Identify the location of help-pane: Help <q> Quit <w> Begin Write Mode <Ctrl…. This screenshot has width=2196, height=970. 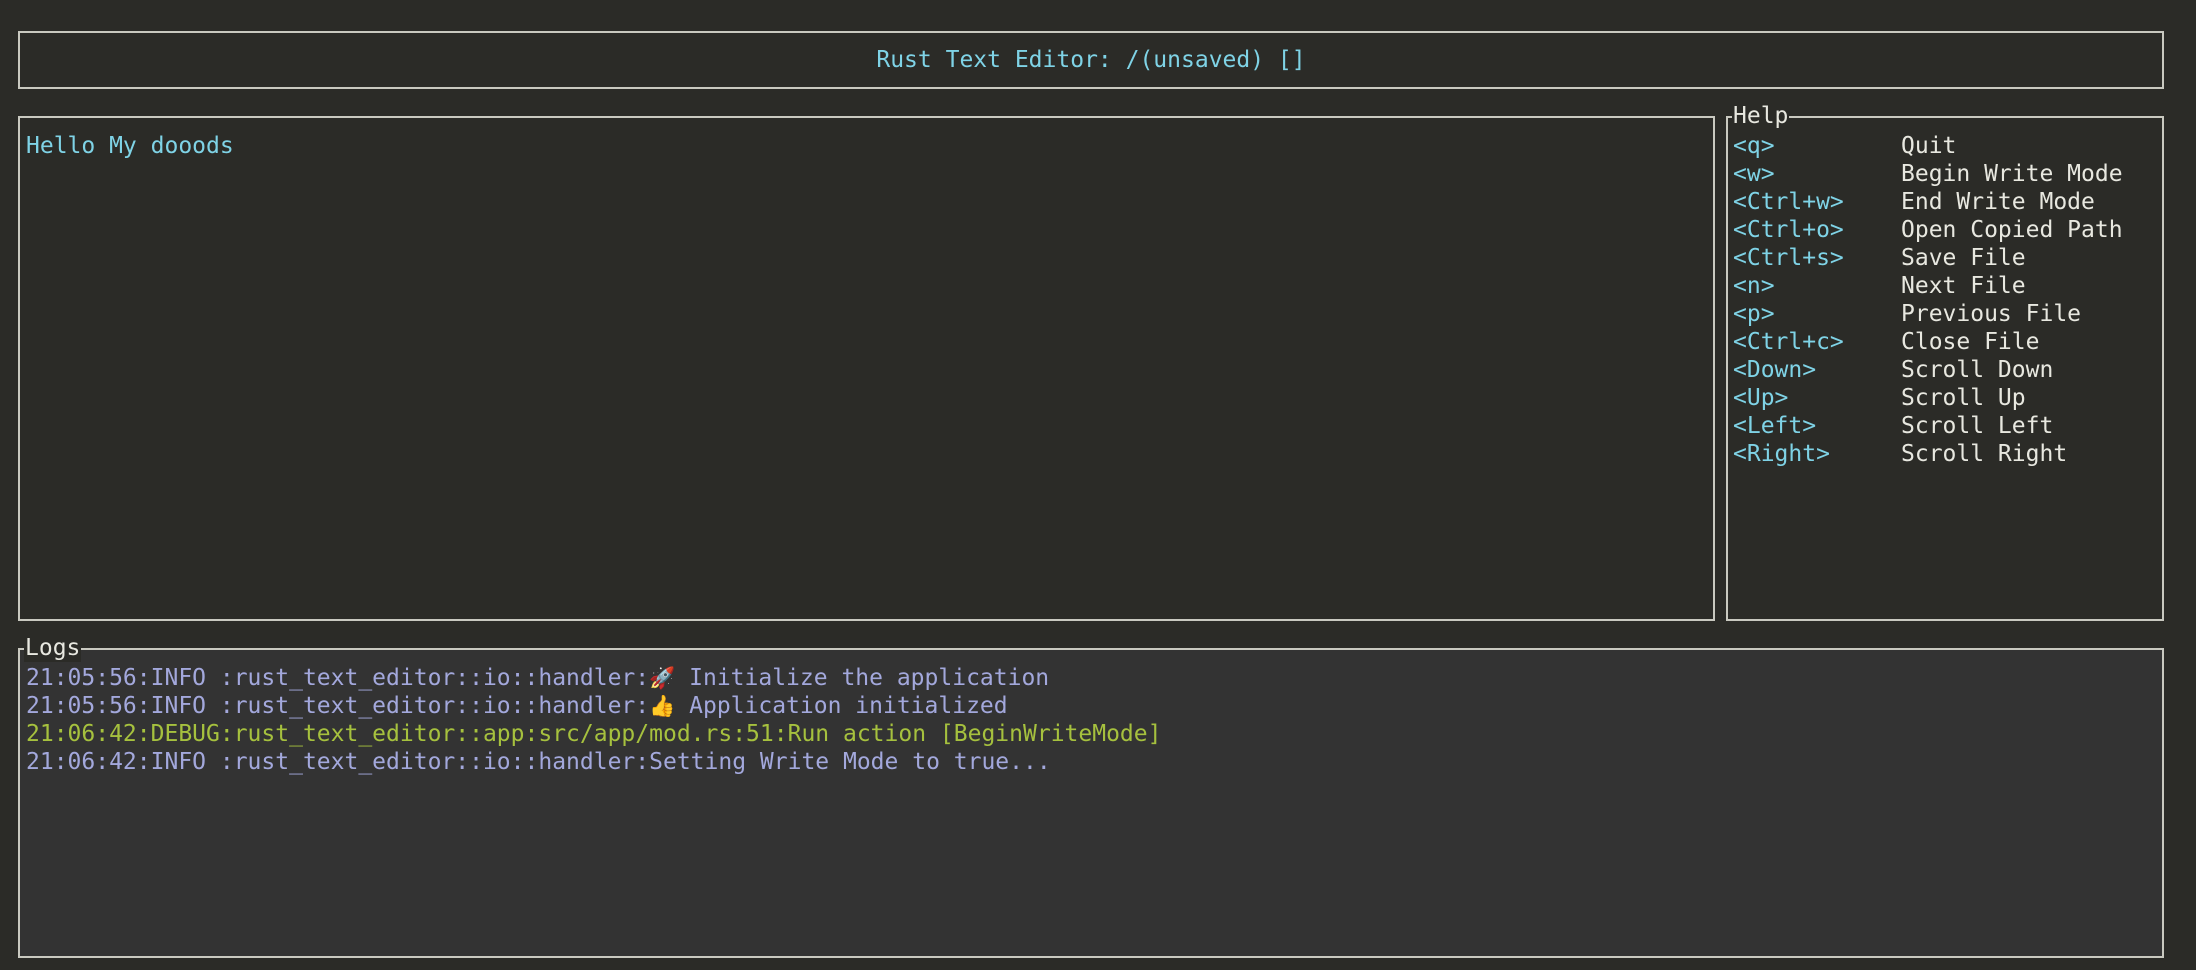
(1945, 361).